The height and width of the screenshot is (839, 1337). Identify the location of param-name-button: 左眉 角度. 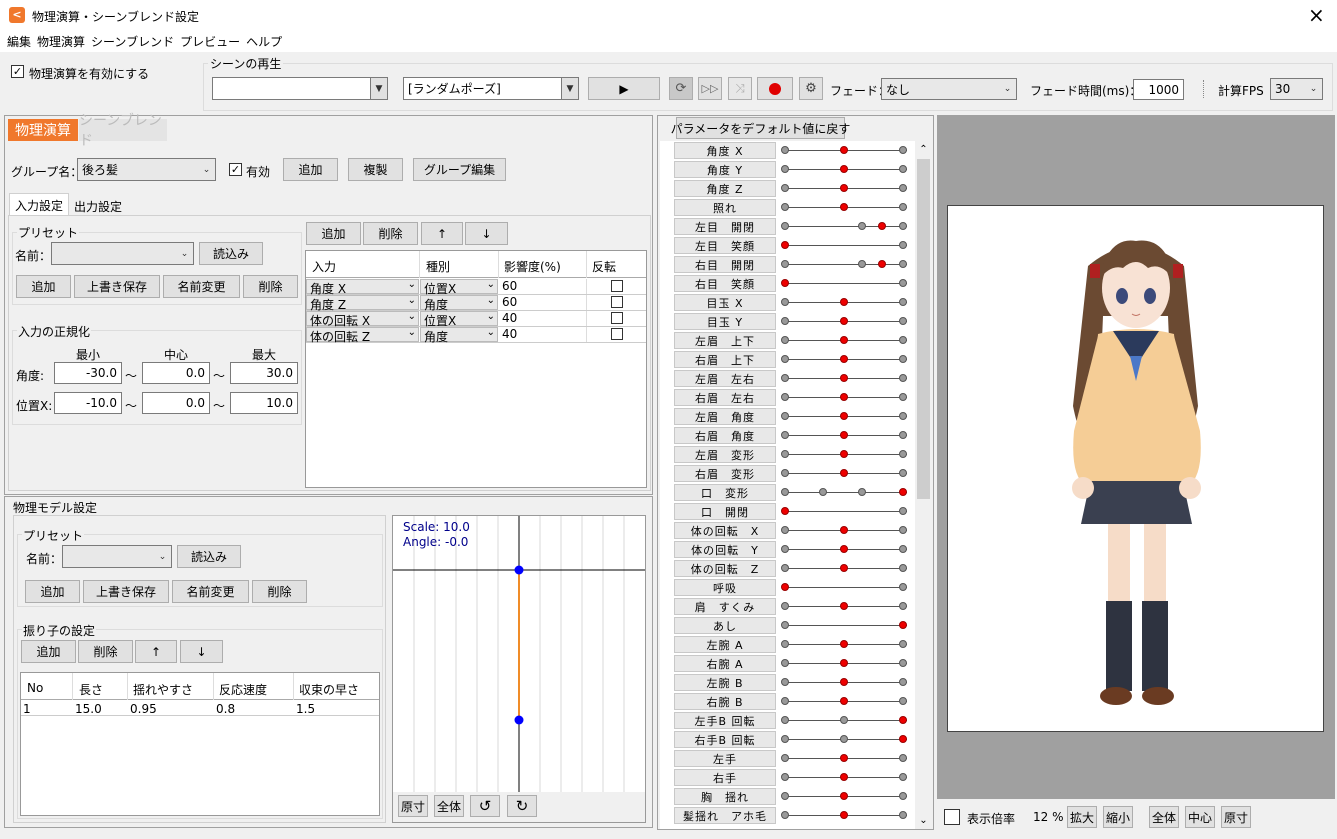
(725, 416).